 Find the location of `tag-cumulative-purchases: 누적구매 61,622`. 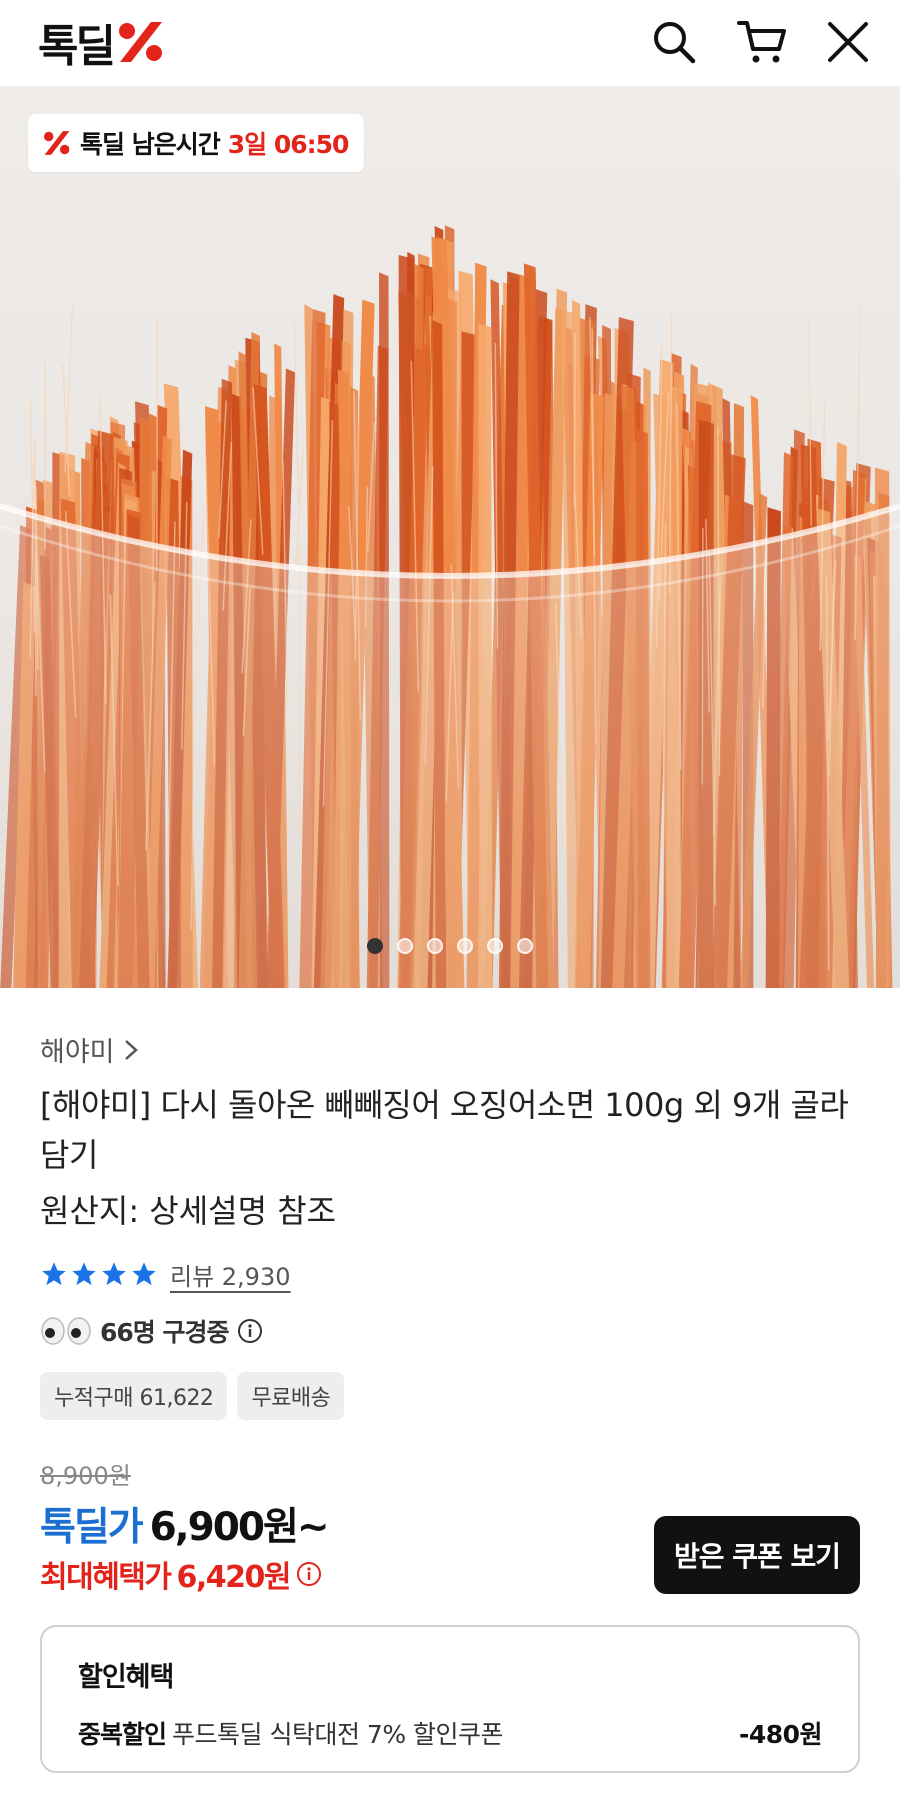

tag-cumulative-purchases: 누적구매 61,622 is located at coordinates (134, 1396).